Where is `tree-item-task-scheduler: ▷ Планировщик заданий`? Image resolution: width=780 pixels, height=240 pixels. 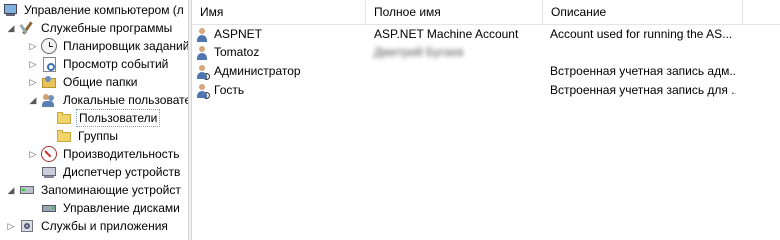 tree-item-task-scheduler: ▷ Планировщик заданий is located at coordinates (108, 46).